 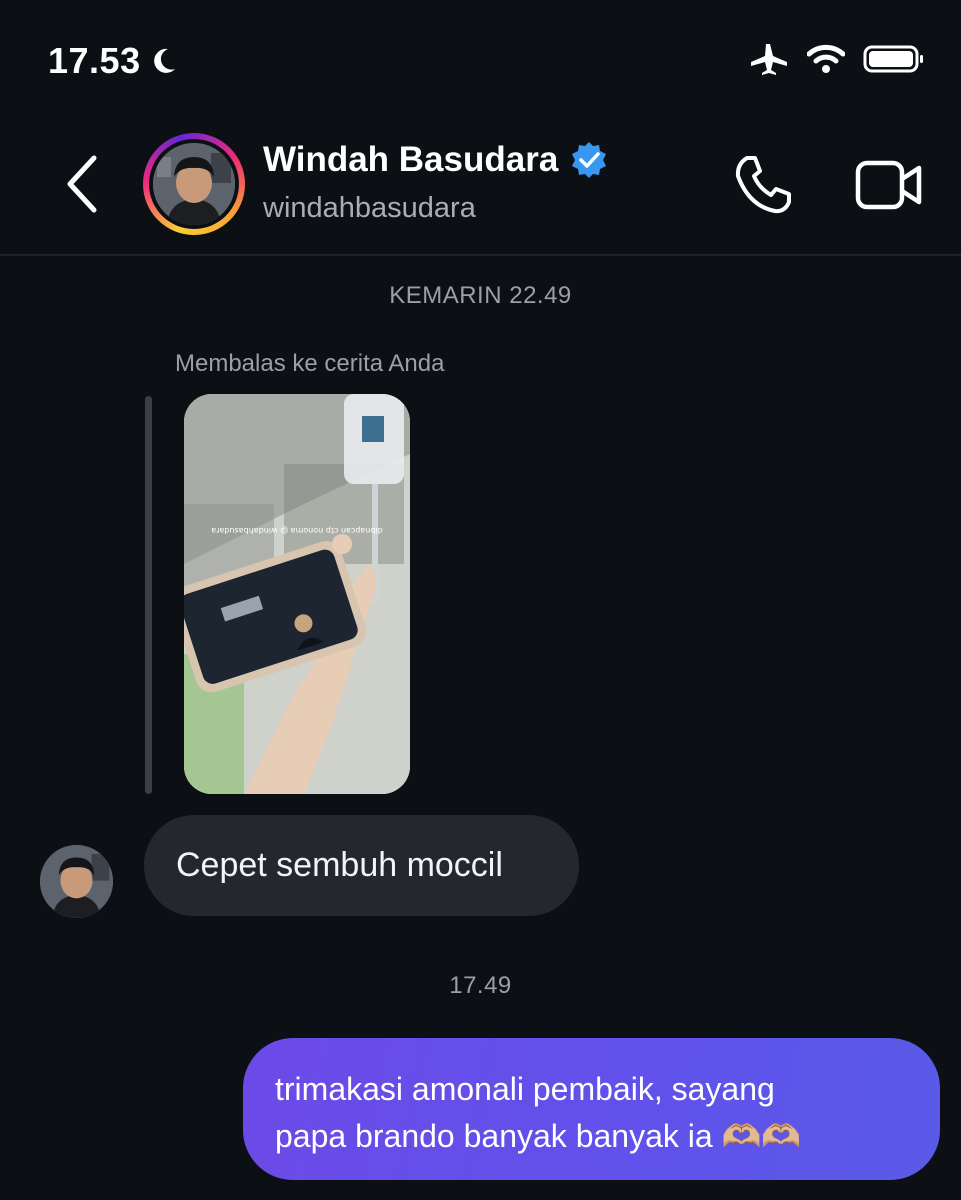 What do you see at coordinates (297, 530) in the screenshot?
I see `story-caption: dibnapcan ctp nonoma @ windahbasudara` at bounding box center [297, 530].